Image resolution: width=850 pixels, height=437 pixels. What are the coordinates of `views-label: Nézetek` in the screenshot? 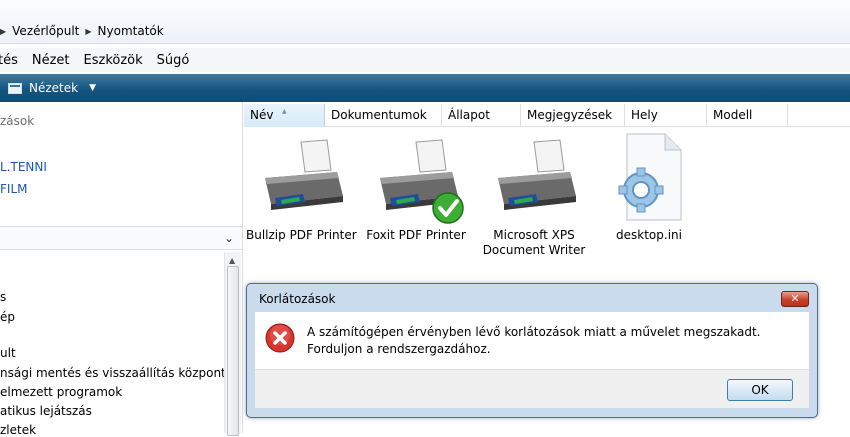 It's located at (54, 88).